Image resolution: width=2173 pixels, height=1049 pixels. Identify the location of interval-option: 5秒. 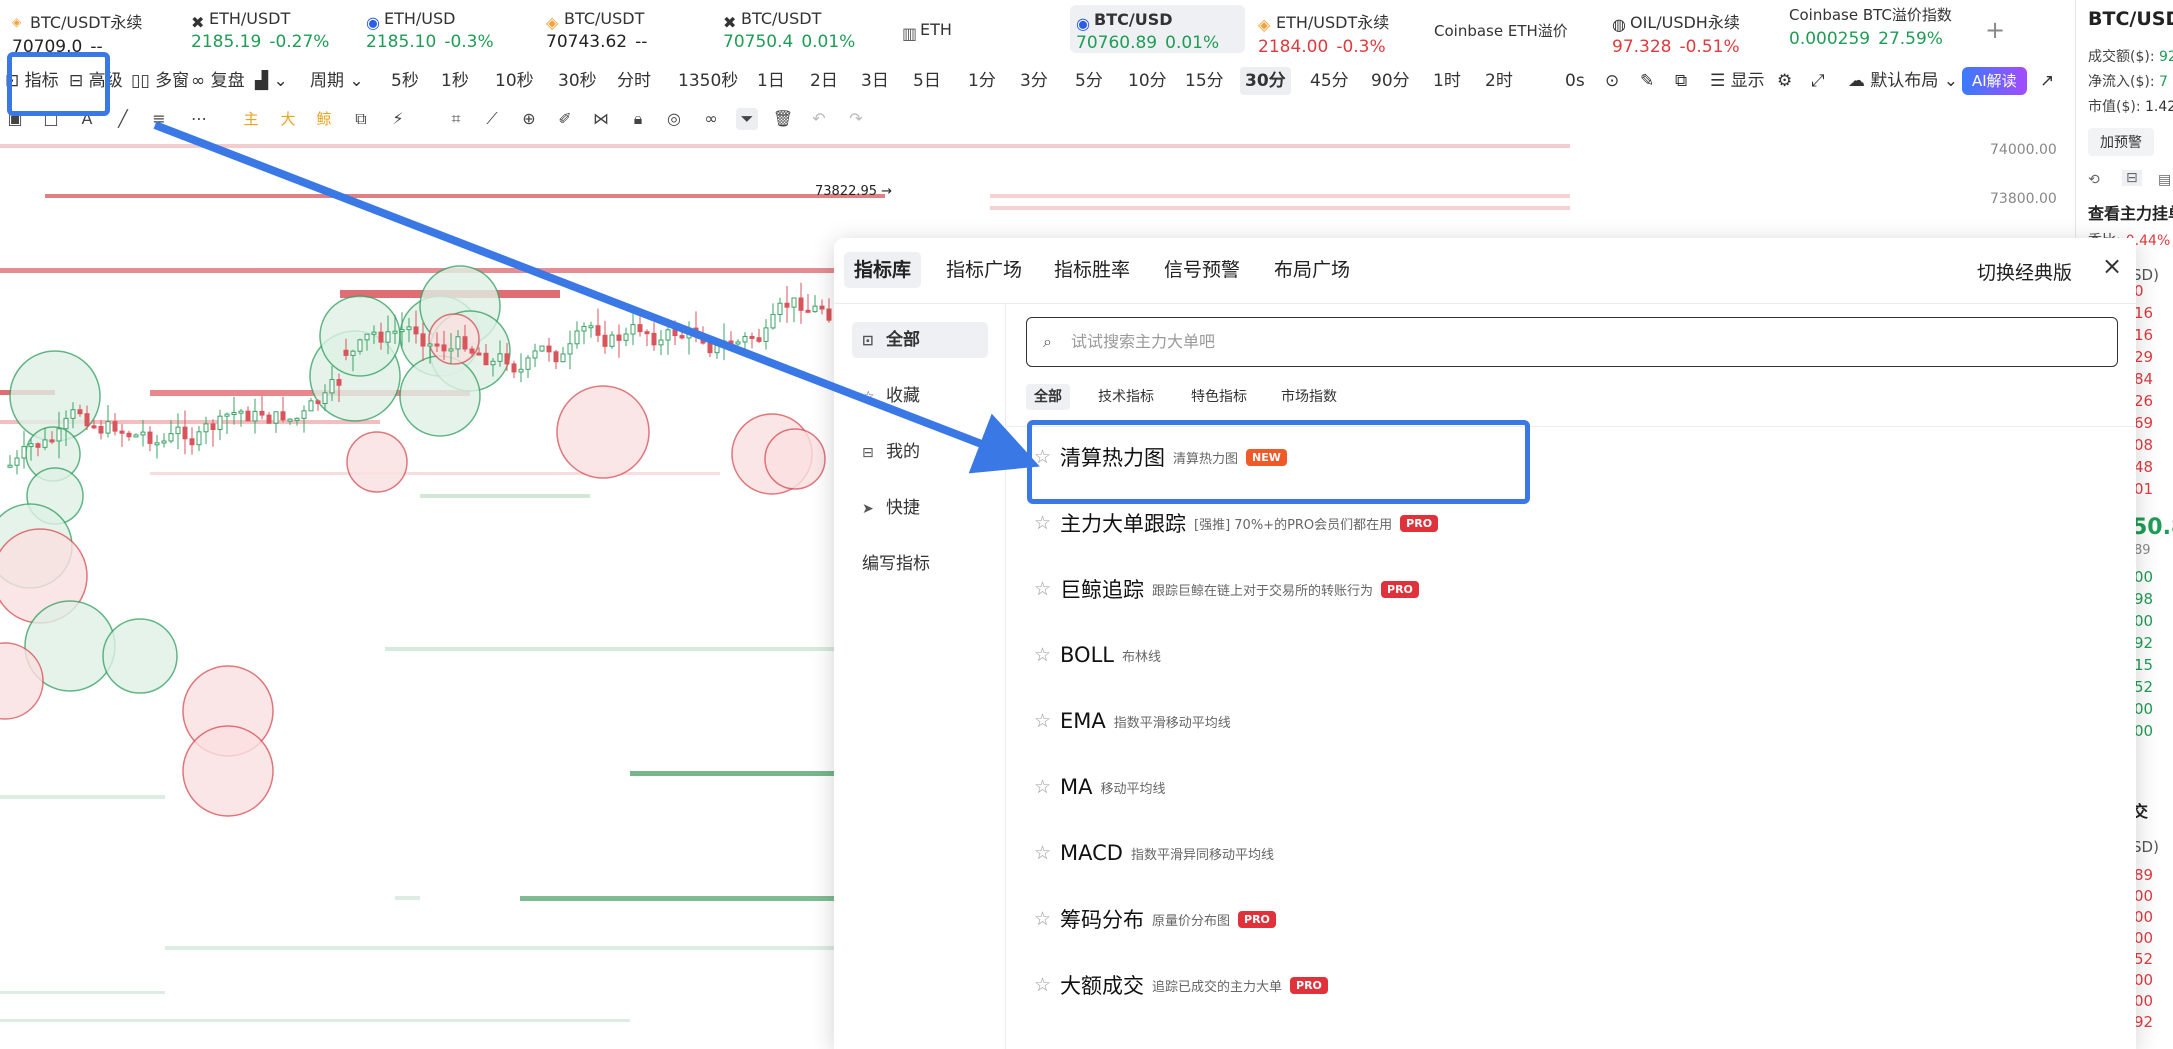
(405, 81).